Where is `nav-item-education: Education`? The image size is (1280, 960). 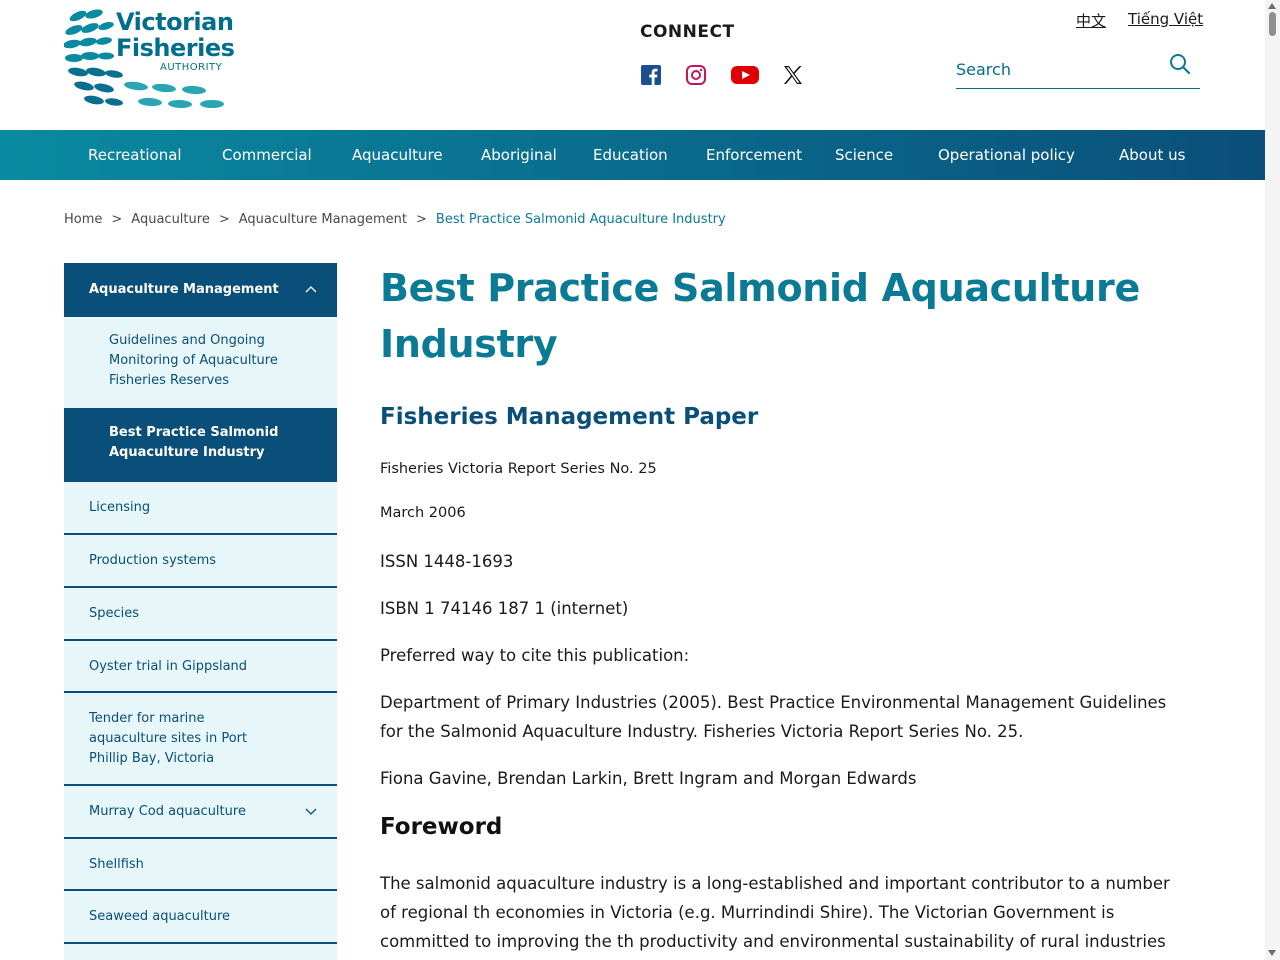
nav-item-education: Education is located at coordinates (630, 155).